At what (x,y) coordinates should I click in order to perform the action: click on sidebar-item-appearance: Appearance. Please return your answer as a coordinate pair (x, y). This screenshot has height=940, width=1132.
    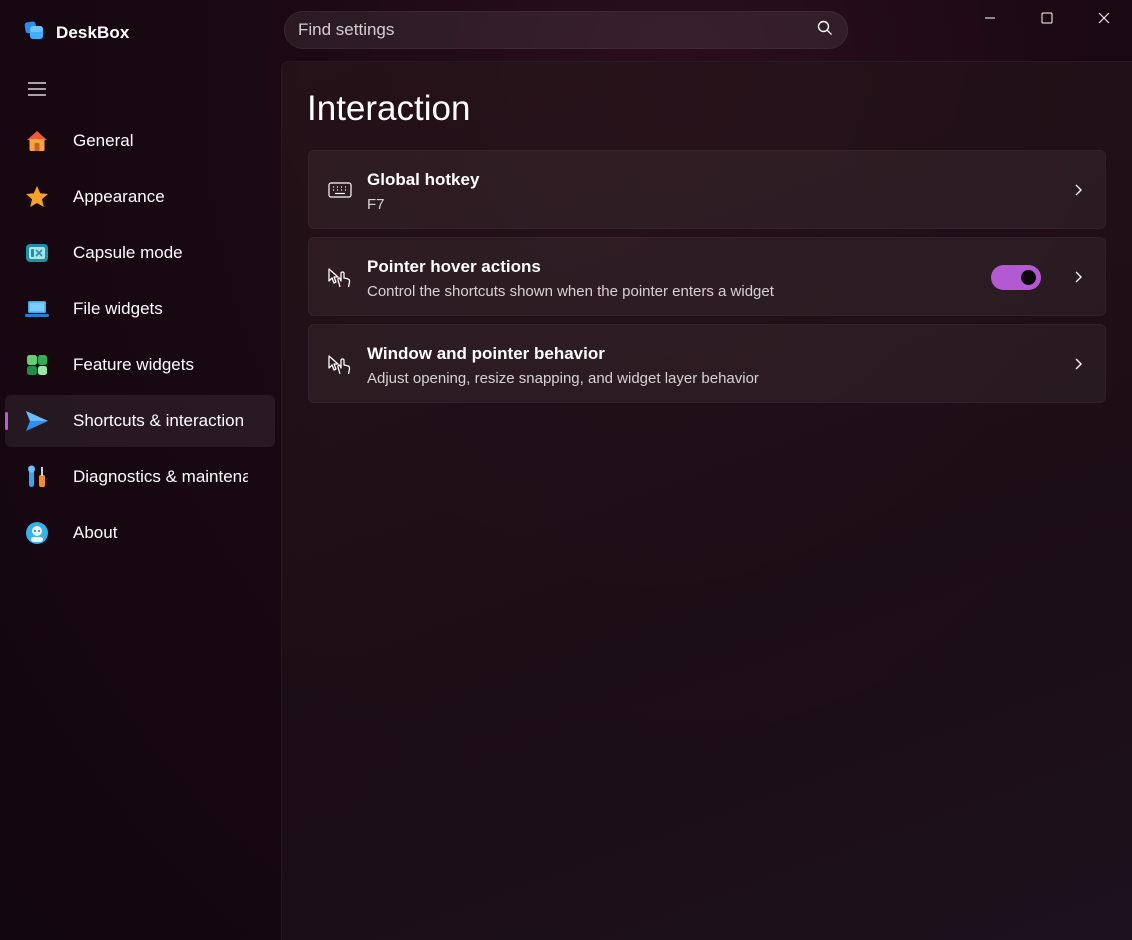
    Looking at the image, I should click on (140, 197).